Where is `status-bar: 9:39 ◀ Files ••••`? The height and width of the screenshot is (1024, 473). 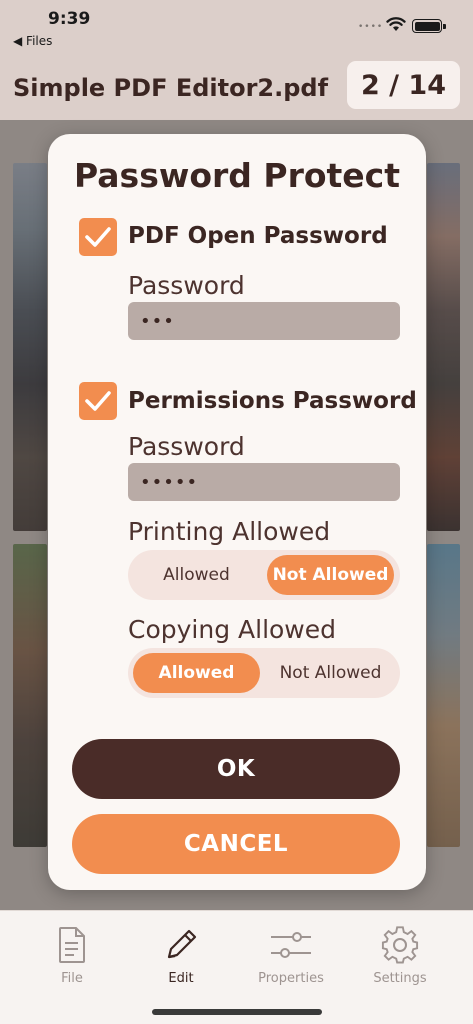
status-bar: 9:39 ◀ Files •••• is located at coordinates (236, 29).